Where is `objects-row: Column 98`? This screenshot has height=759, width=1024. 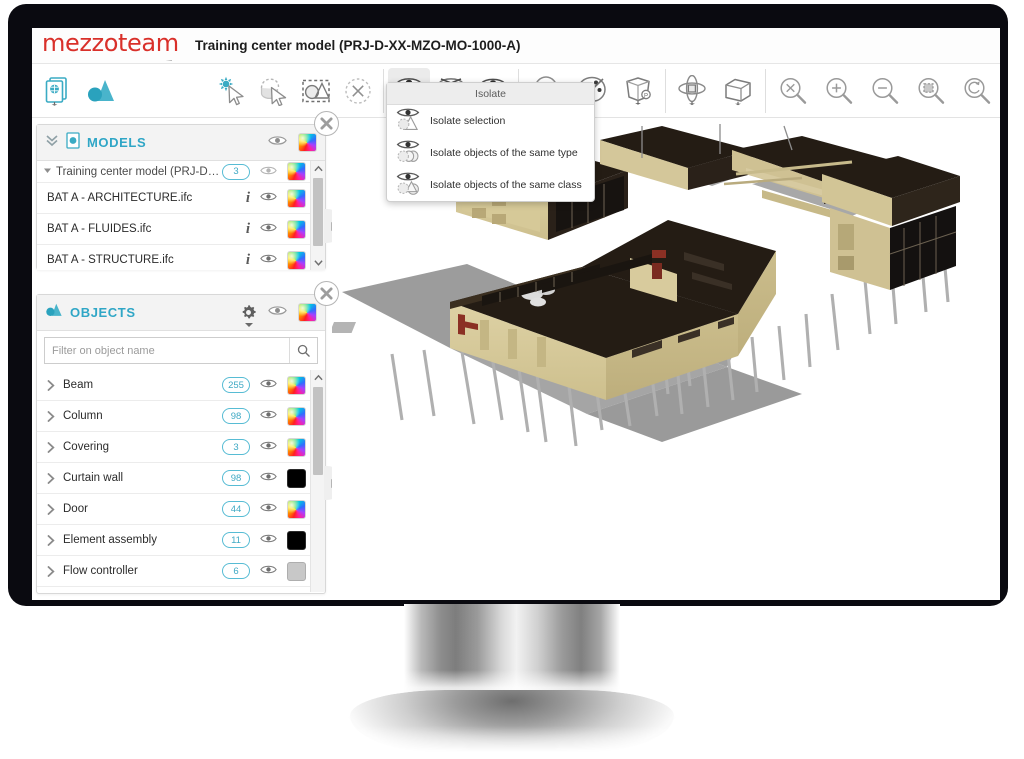
objects-row: Column 98 is located at coordinates (174, 416).